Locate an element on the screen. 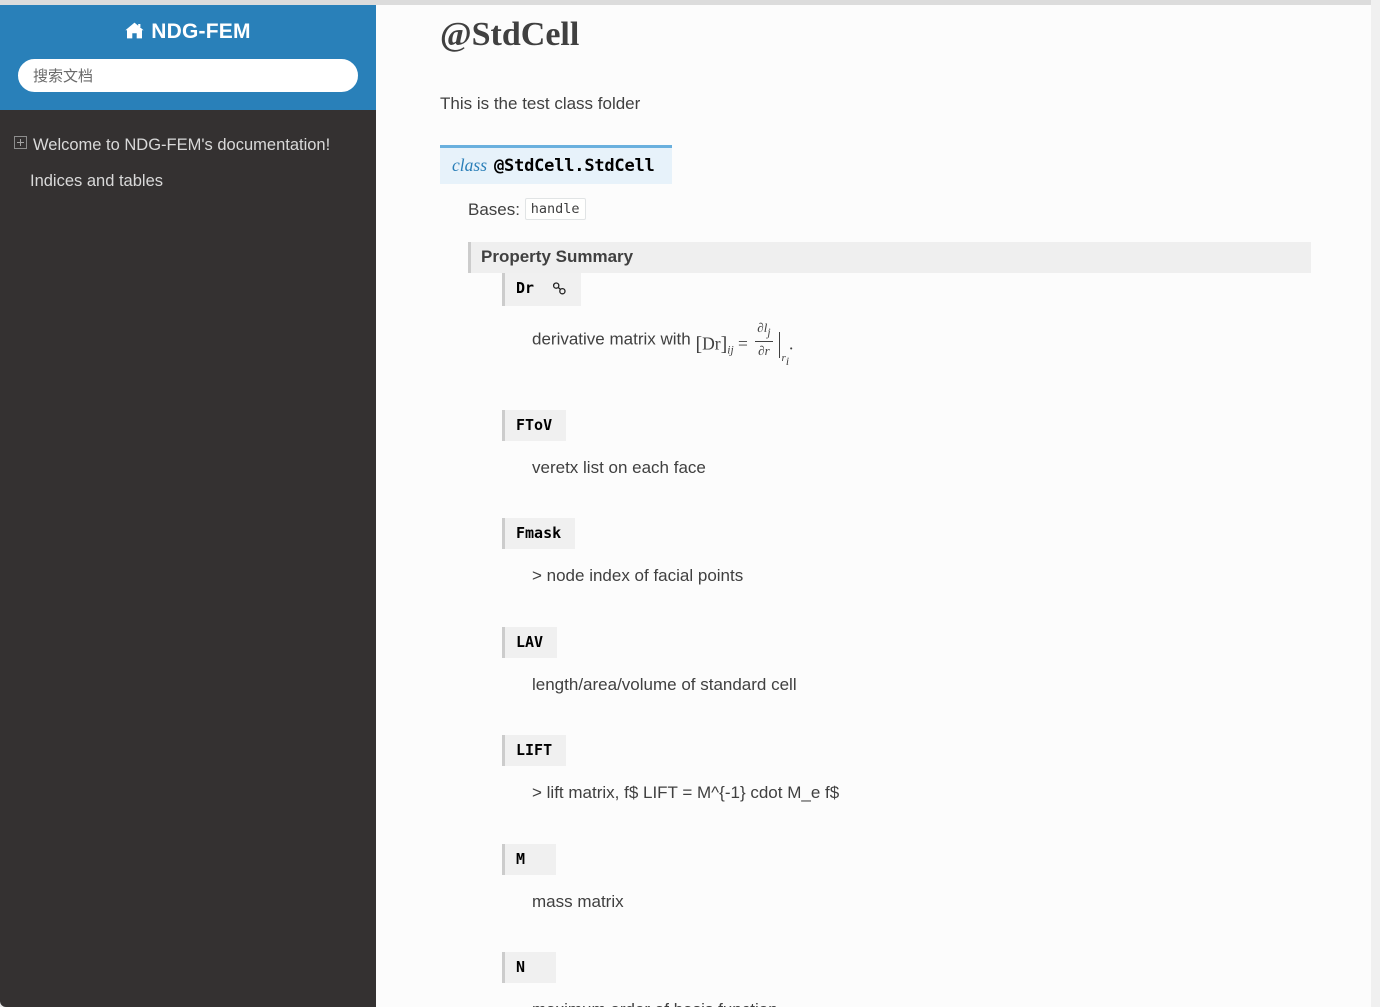 Image resolution: width=1380 pixels, height=1007 pixels. property-entry: N maximum order of basis function is located at coordinates (921, 979).